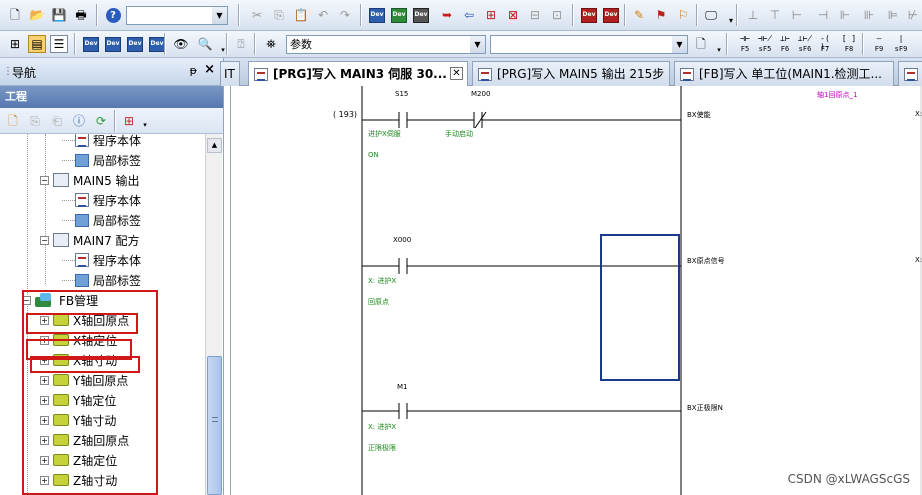 The image size is (922, 495). Describe the element at coordinates (135, 44) in the screenshot. I see `device-monitor3-icon: Dev` at that location.